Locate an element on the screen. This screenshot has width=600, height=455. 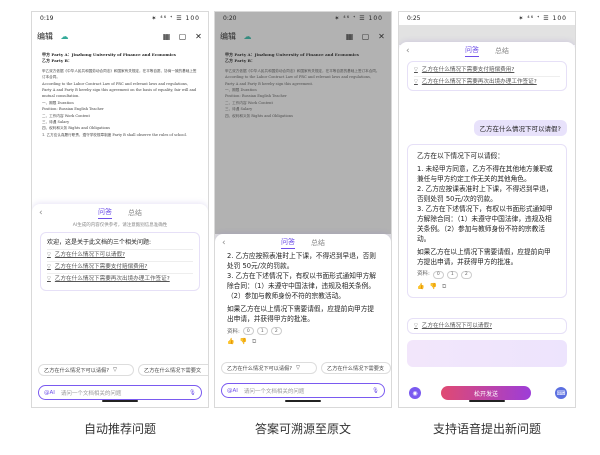
dim-overlay is located at coordinates (303, 123).